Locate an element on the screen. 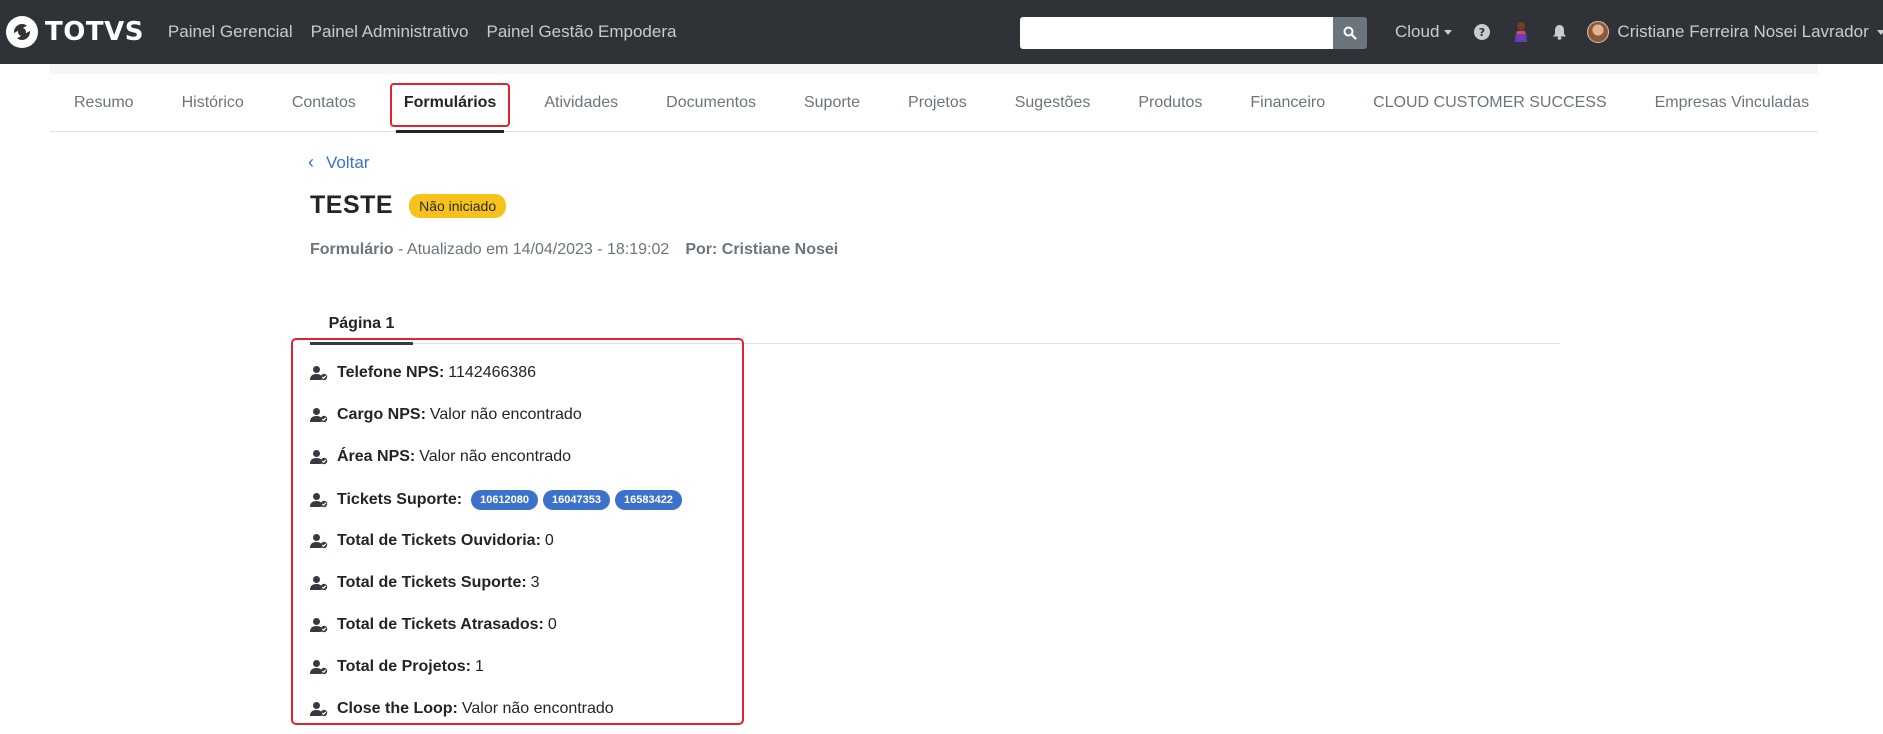  persona-button is located at coordinates (1521, 32).